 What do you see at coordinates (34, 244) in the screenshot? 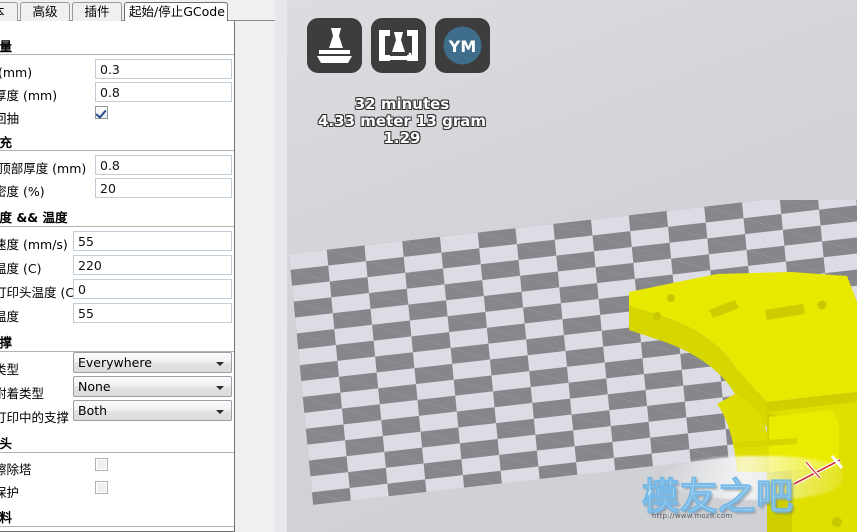
I see `field-label-print-speed: 打印速度 (mm/s)` at bounding box center [34, 244].